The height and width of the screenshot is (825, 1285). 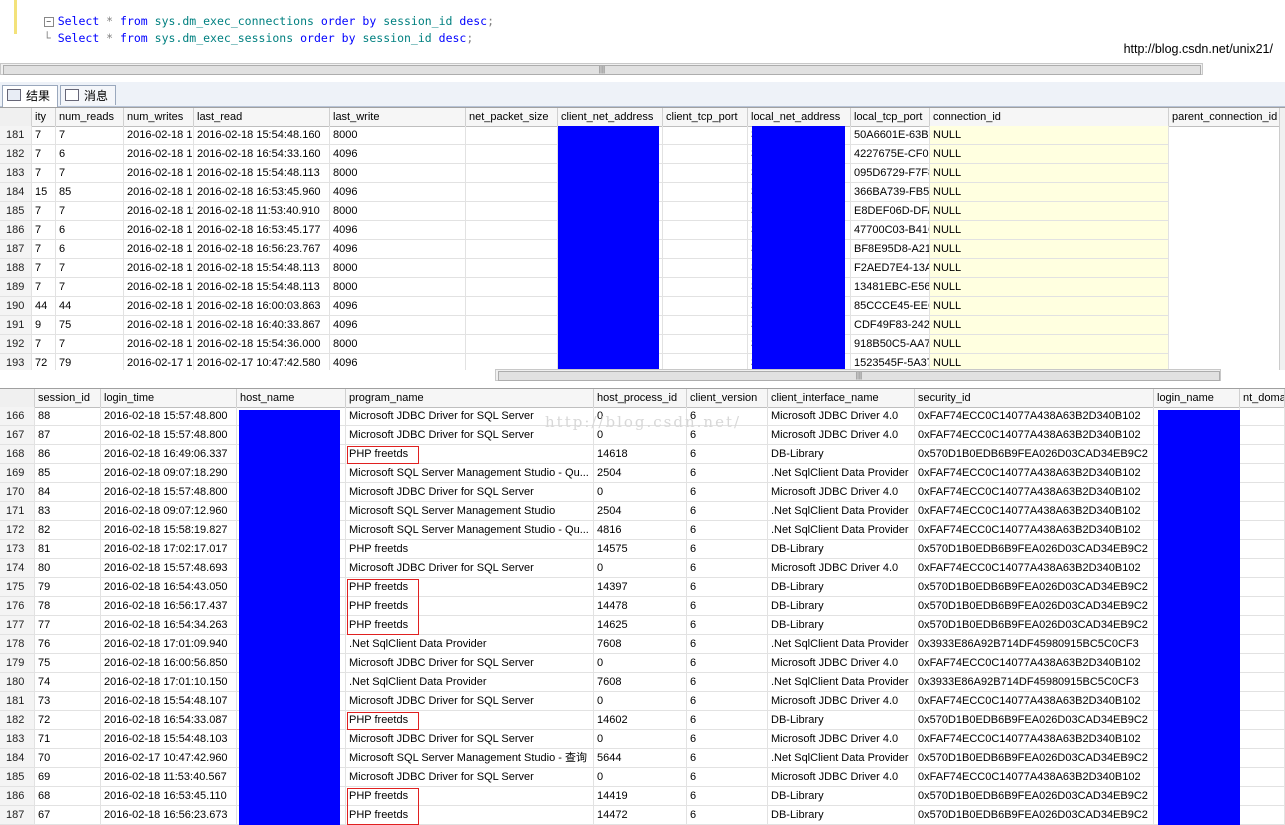 I want to click on table-cell: 13481EBC-E56C-4276-BF4D-B8A48298A6B4, so click(x=890, y=287).